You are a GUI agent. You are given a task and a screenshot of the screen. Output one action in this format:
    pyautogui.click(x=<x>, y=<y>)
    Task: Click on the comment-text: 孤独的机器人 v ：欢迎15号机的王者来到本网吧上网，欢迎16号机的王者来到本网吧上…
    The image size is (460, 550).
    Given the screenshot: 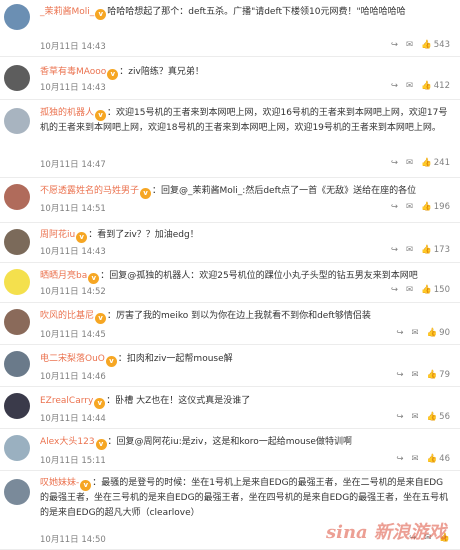 What is the action you would take?
    pyautogui.click(x=245, y=121)
    